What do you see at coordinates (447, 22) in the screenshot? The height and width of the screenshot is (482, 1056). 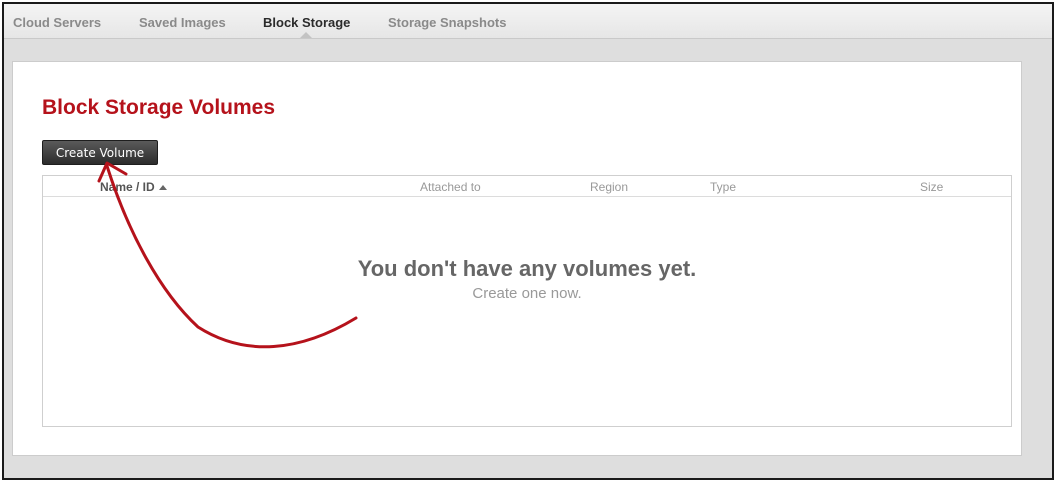 I see `tab-storage-snapshots: Storage Snapshots` at bounding box center [447, 22].